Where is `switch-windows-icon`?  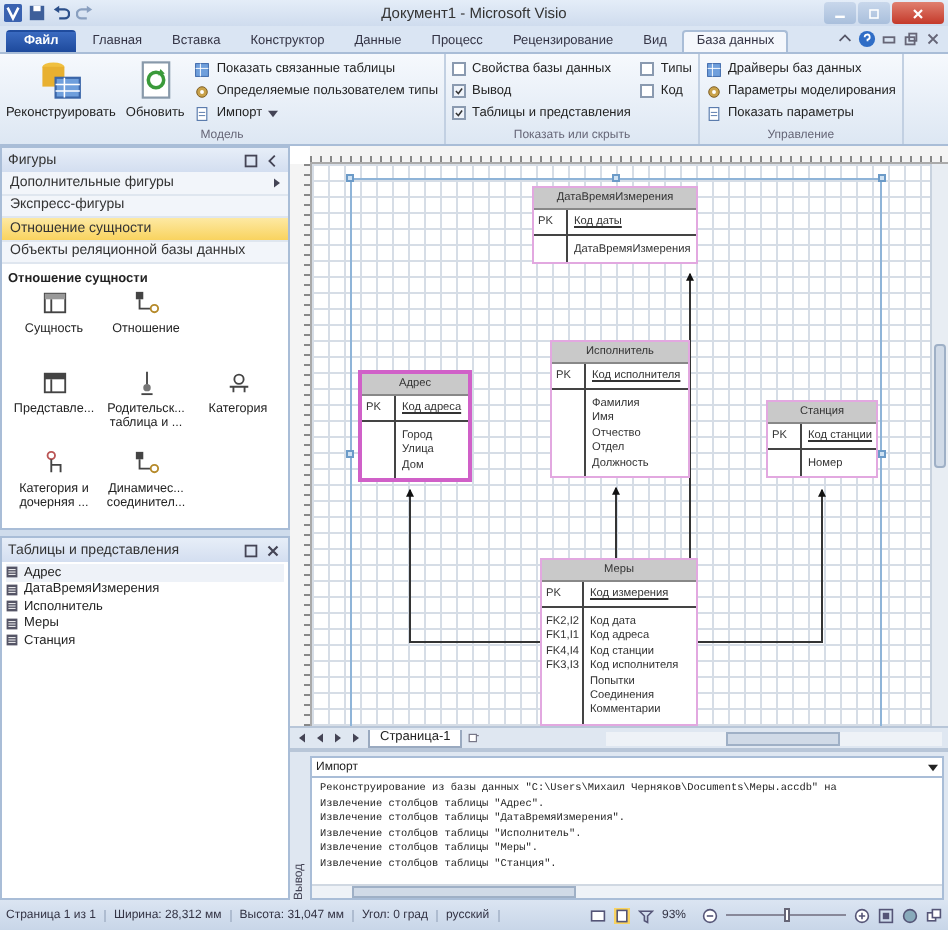 switch-windows-icon is located at coordinates (934, 915).